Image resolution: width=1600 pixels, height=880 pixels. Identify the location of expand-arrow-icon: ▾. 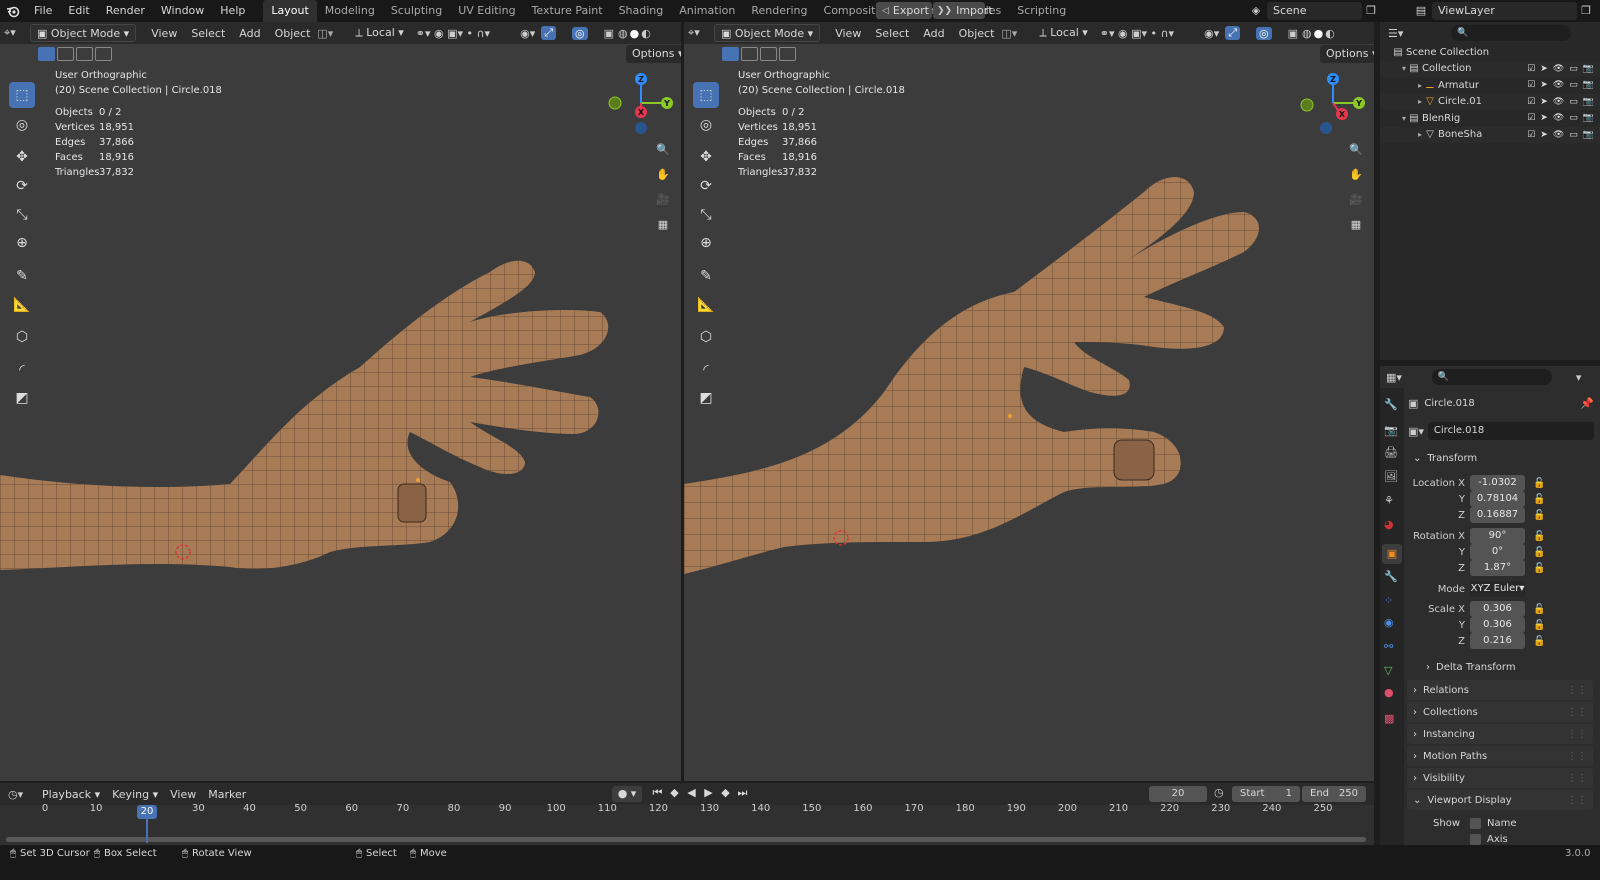
(1393, 118).